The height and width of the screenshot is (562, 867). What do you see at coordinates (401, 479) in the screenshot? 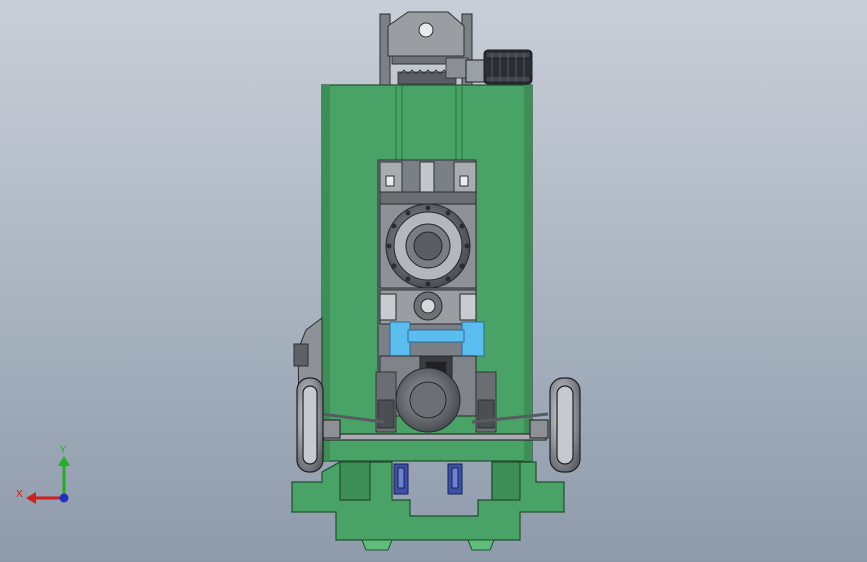
I see `hydraulic-cylinder-left` at bounding box center [401, 479].